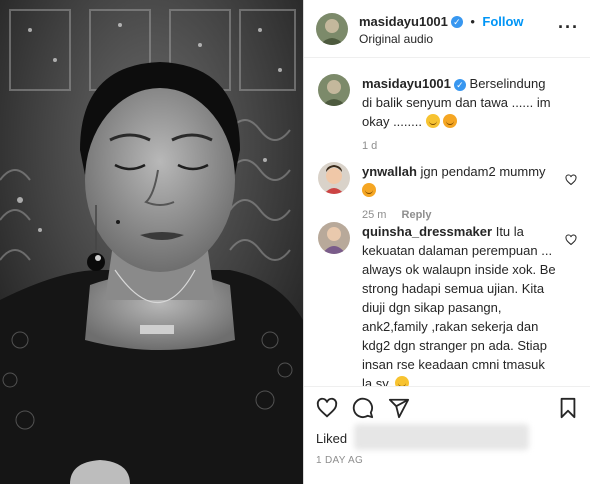  What do you see at coordinates (406, 83) in the screenshot?
I see `caption-username: masidayu1001` at bounding box center [406, 83].